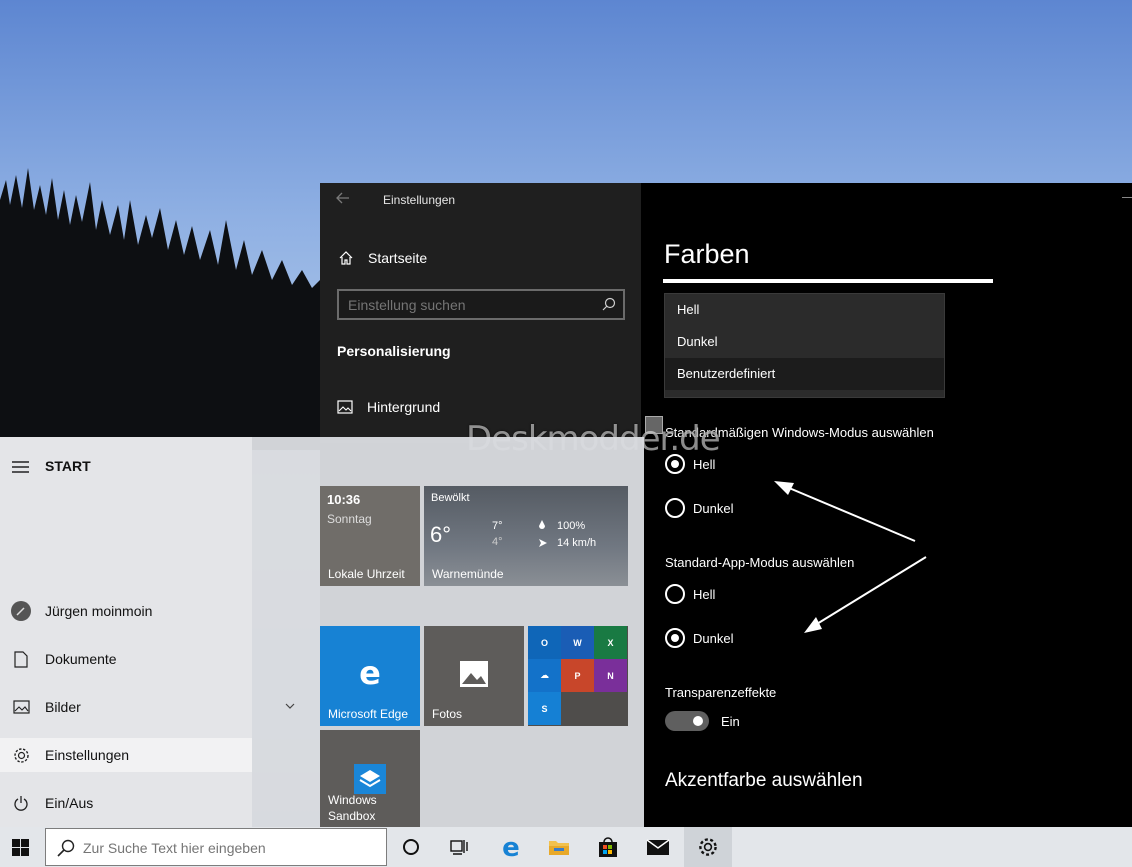 The width and height of the screenshot is (1132, 867). I want to click on arrow-lower-head, so click(813, 625).